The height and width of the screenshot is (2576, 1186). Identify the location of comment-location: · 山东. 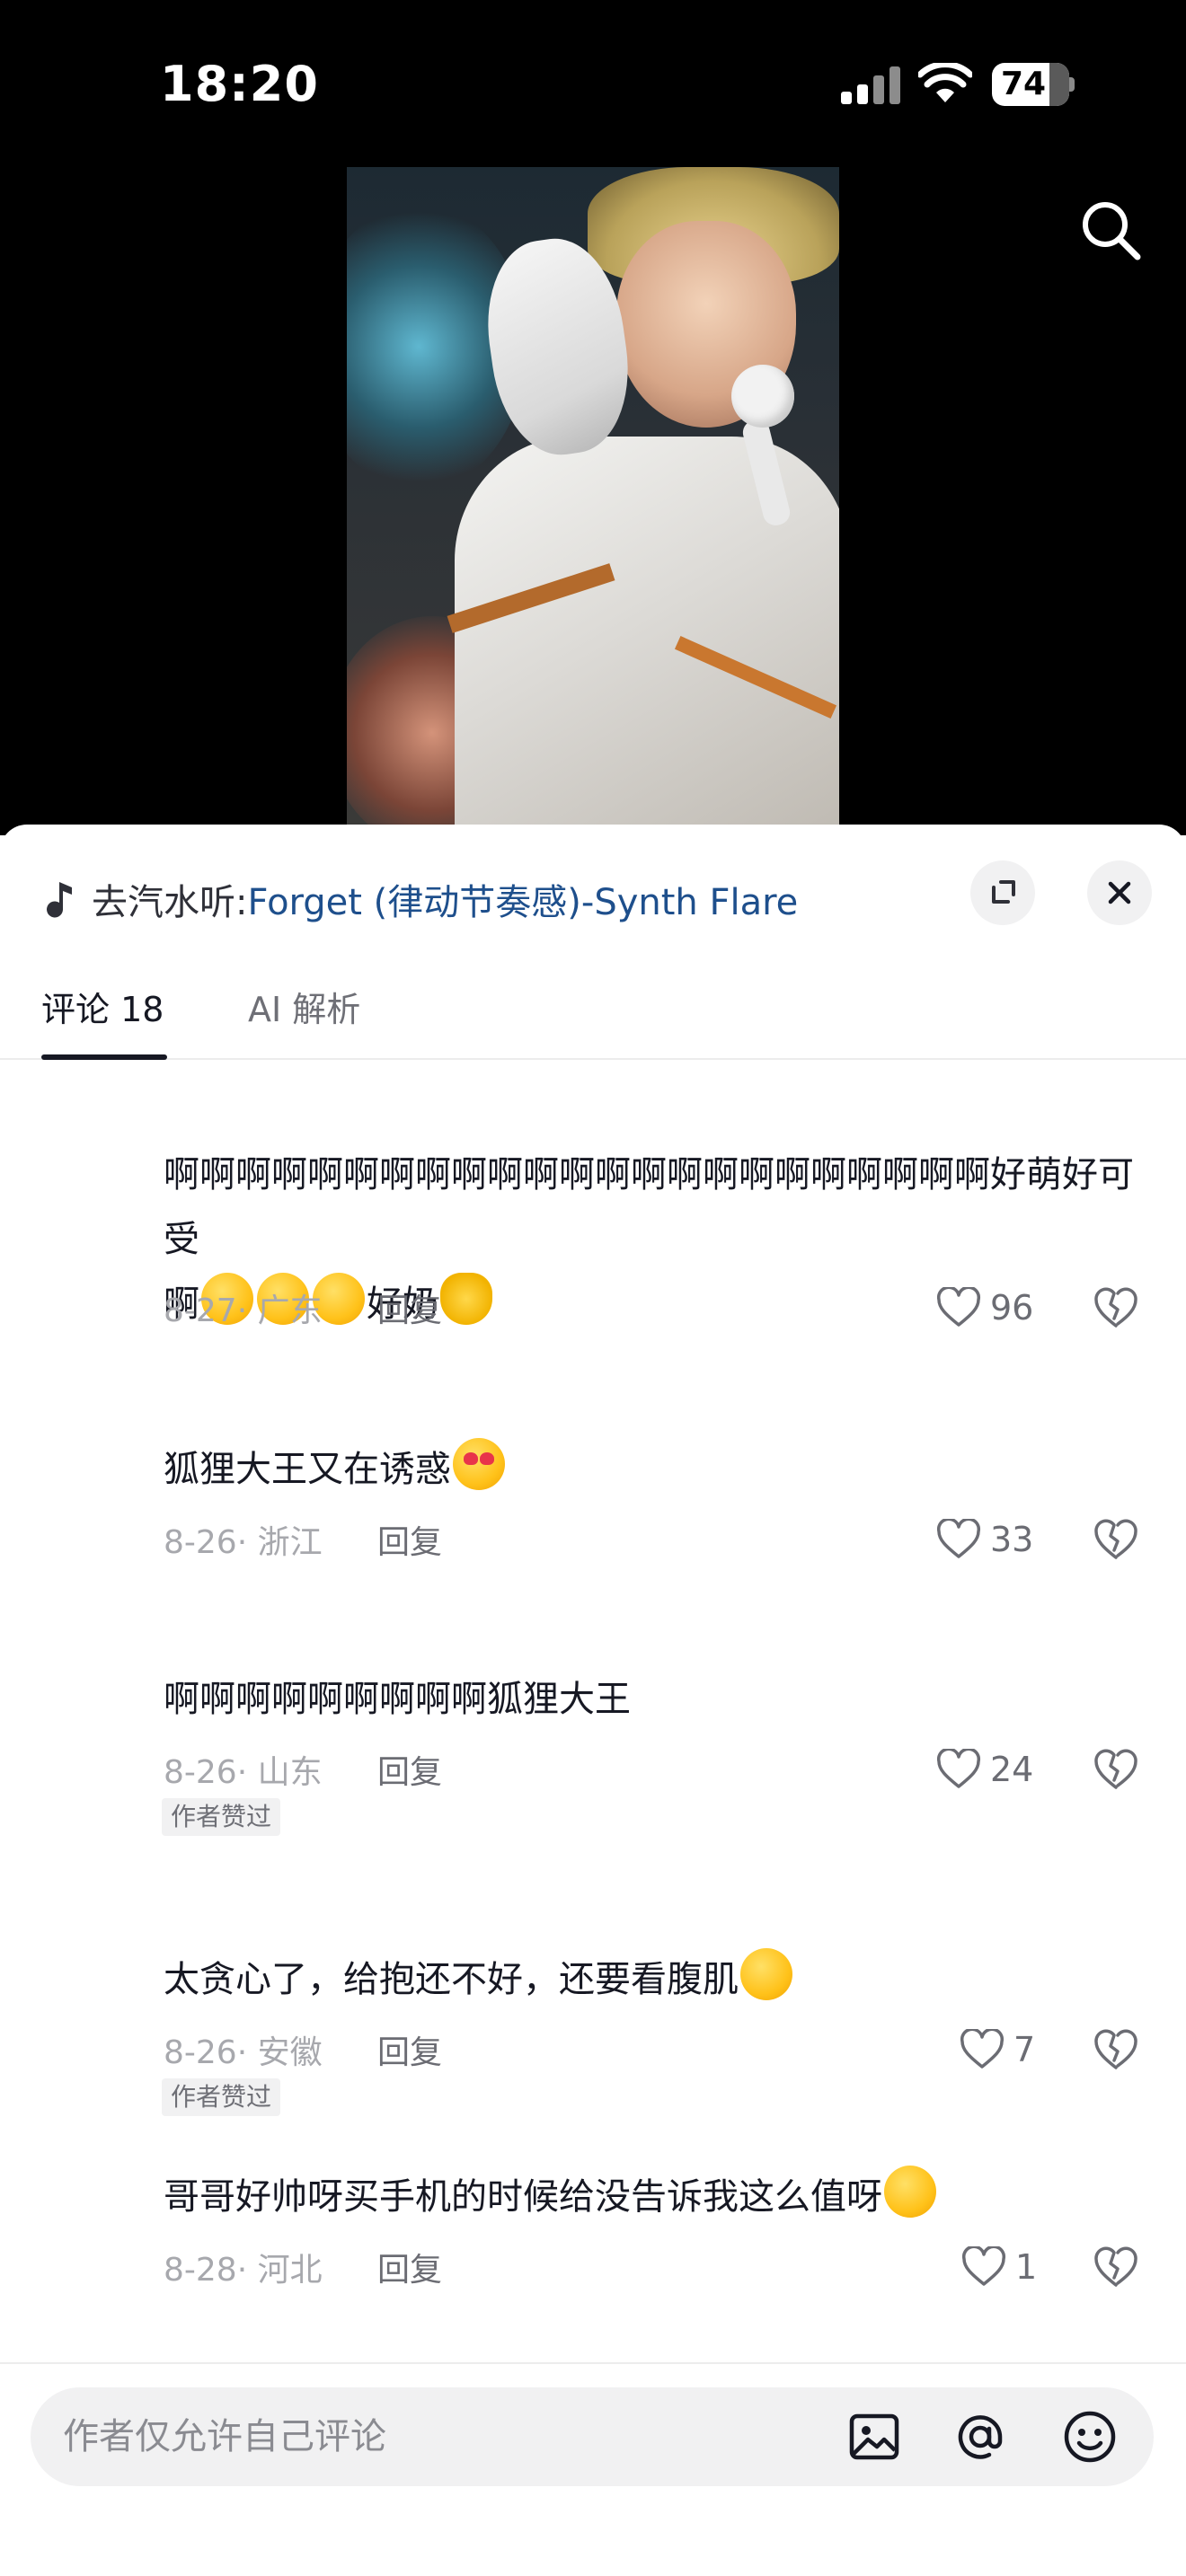
(279, 1772).